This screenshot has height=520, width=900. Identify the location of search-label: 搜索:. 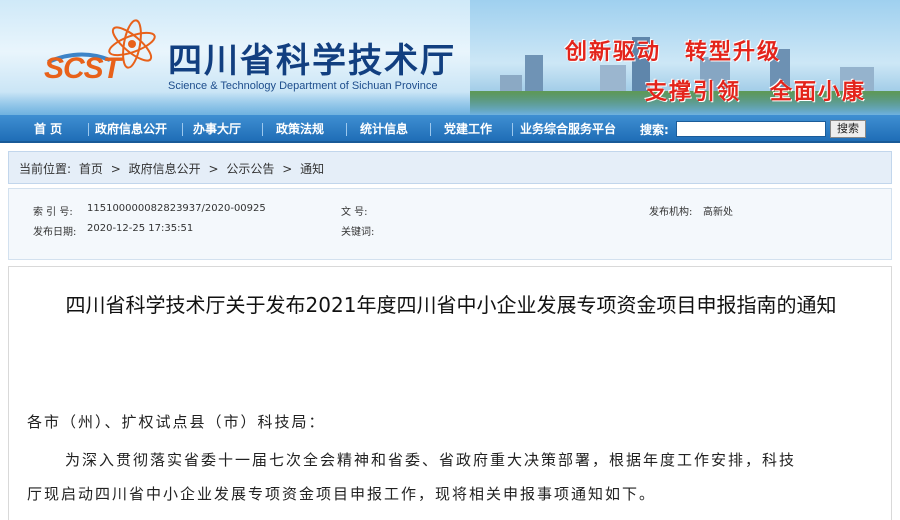
(654, 130).